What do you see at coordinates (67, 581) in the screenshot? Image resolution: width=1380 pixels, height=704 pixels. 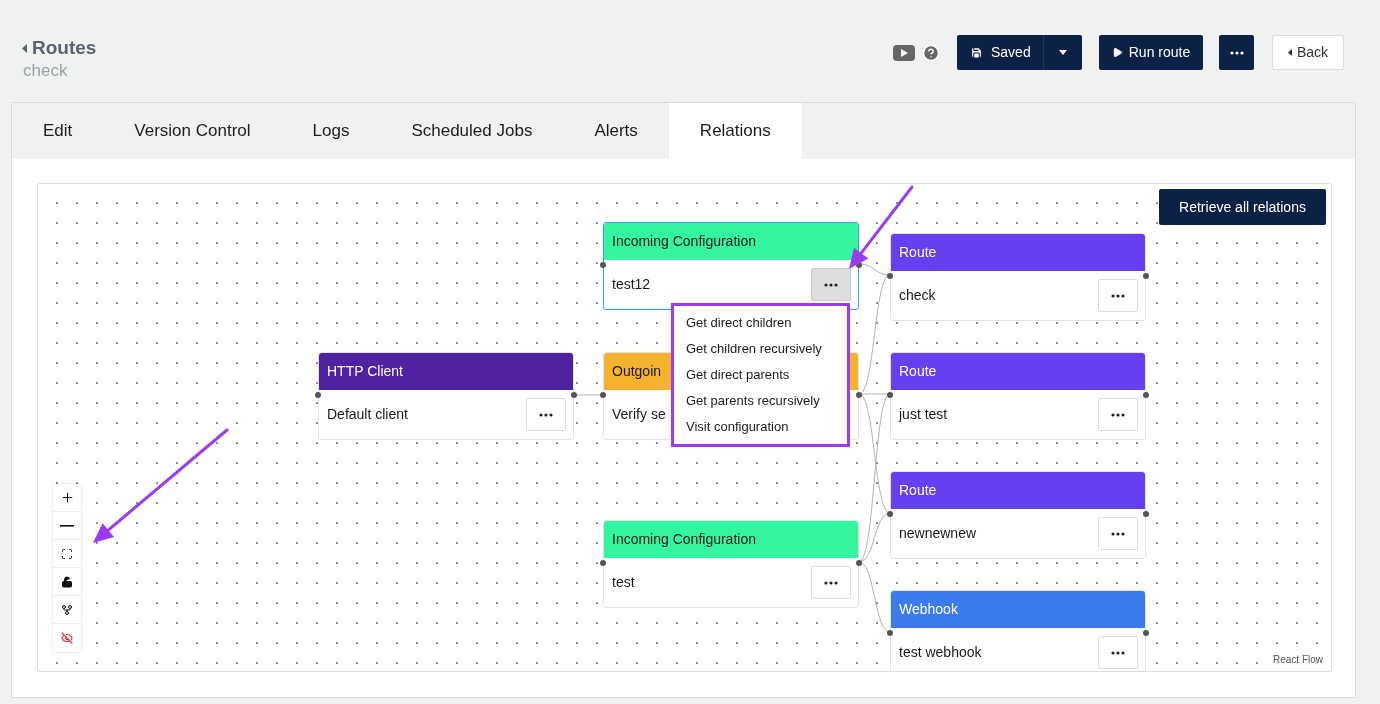 I see `unlock-icon` at bounding box center [67, 581].